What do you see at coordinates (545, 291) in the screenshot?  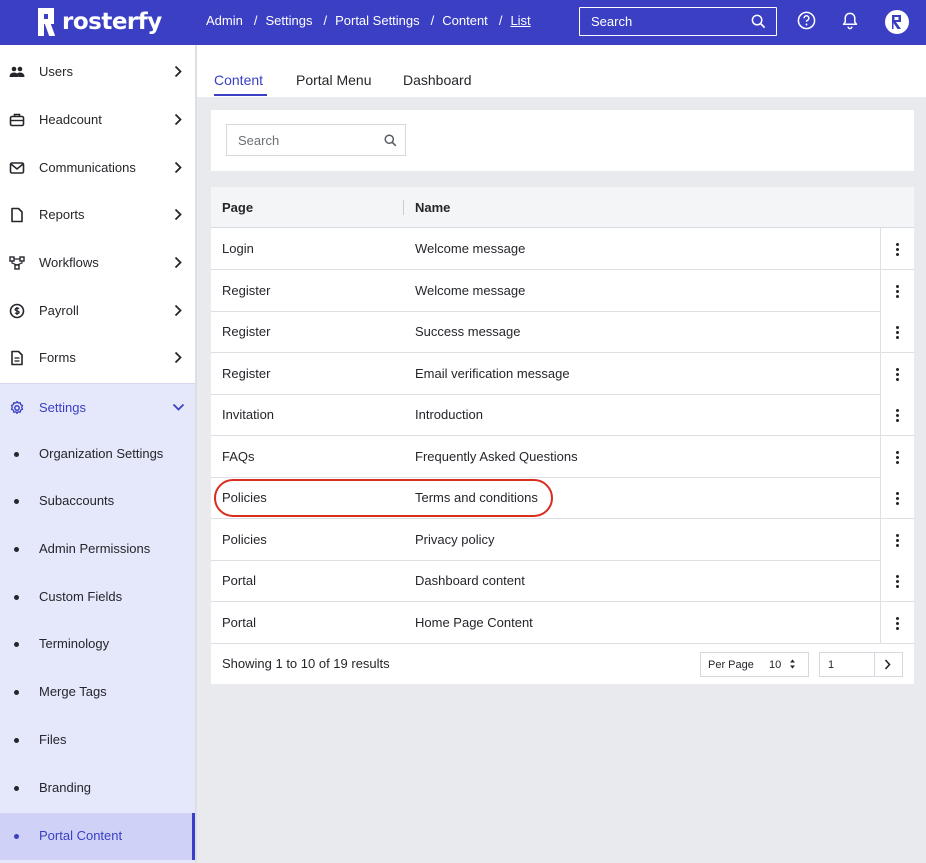 I see `table-row: Register Welcome message` at bounding box center [545, 291].